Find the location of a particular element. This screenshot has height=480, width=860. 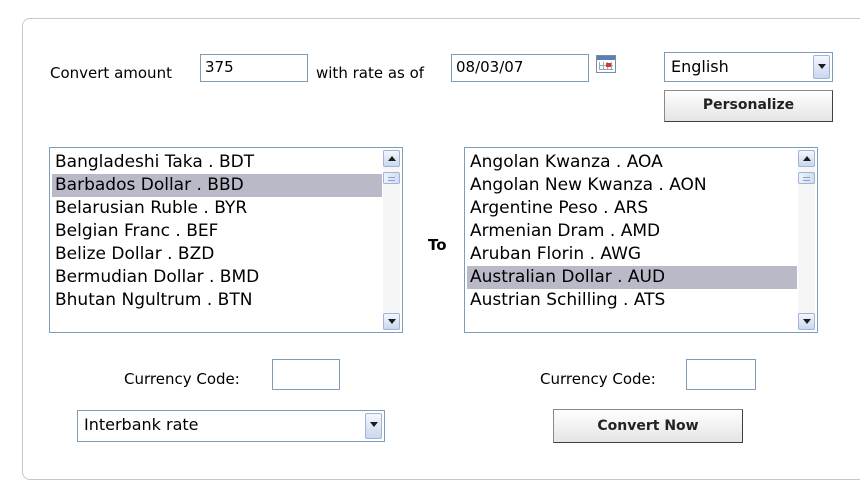

calendar-icon is located at coordinates (606, 64).